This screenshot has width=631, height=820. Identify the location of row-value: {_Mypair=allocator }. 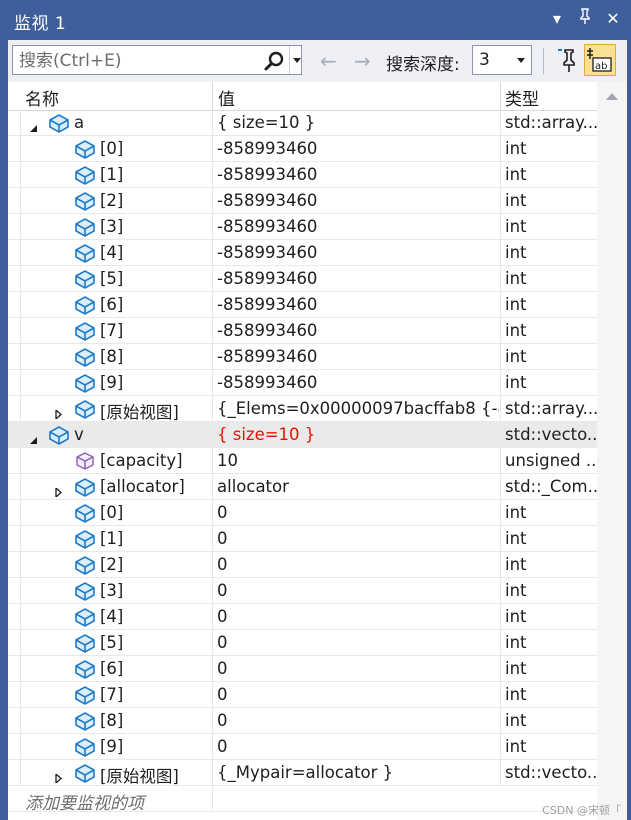
(358, 772).